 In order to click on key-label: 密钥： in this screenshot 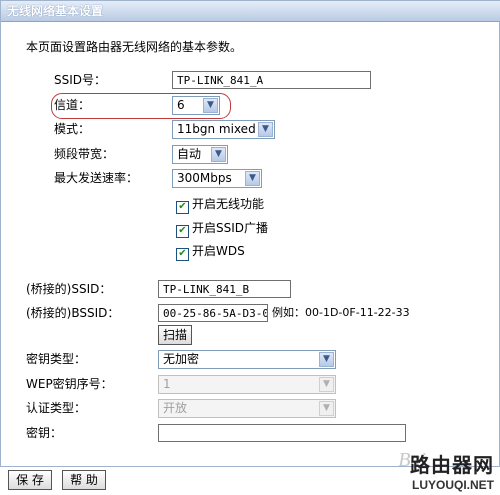, I will do `click(44, 433)`.